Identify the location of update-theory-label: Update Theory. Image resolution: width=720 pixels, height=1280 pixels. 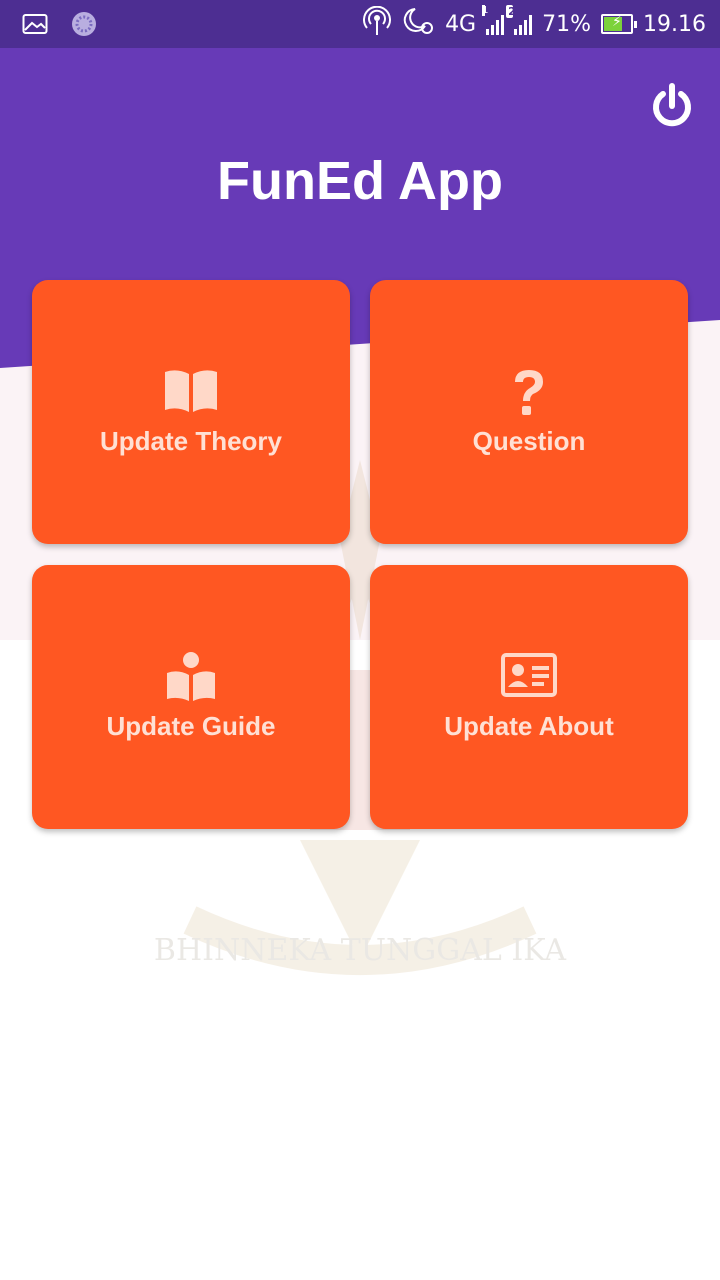
(191, 441).